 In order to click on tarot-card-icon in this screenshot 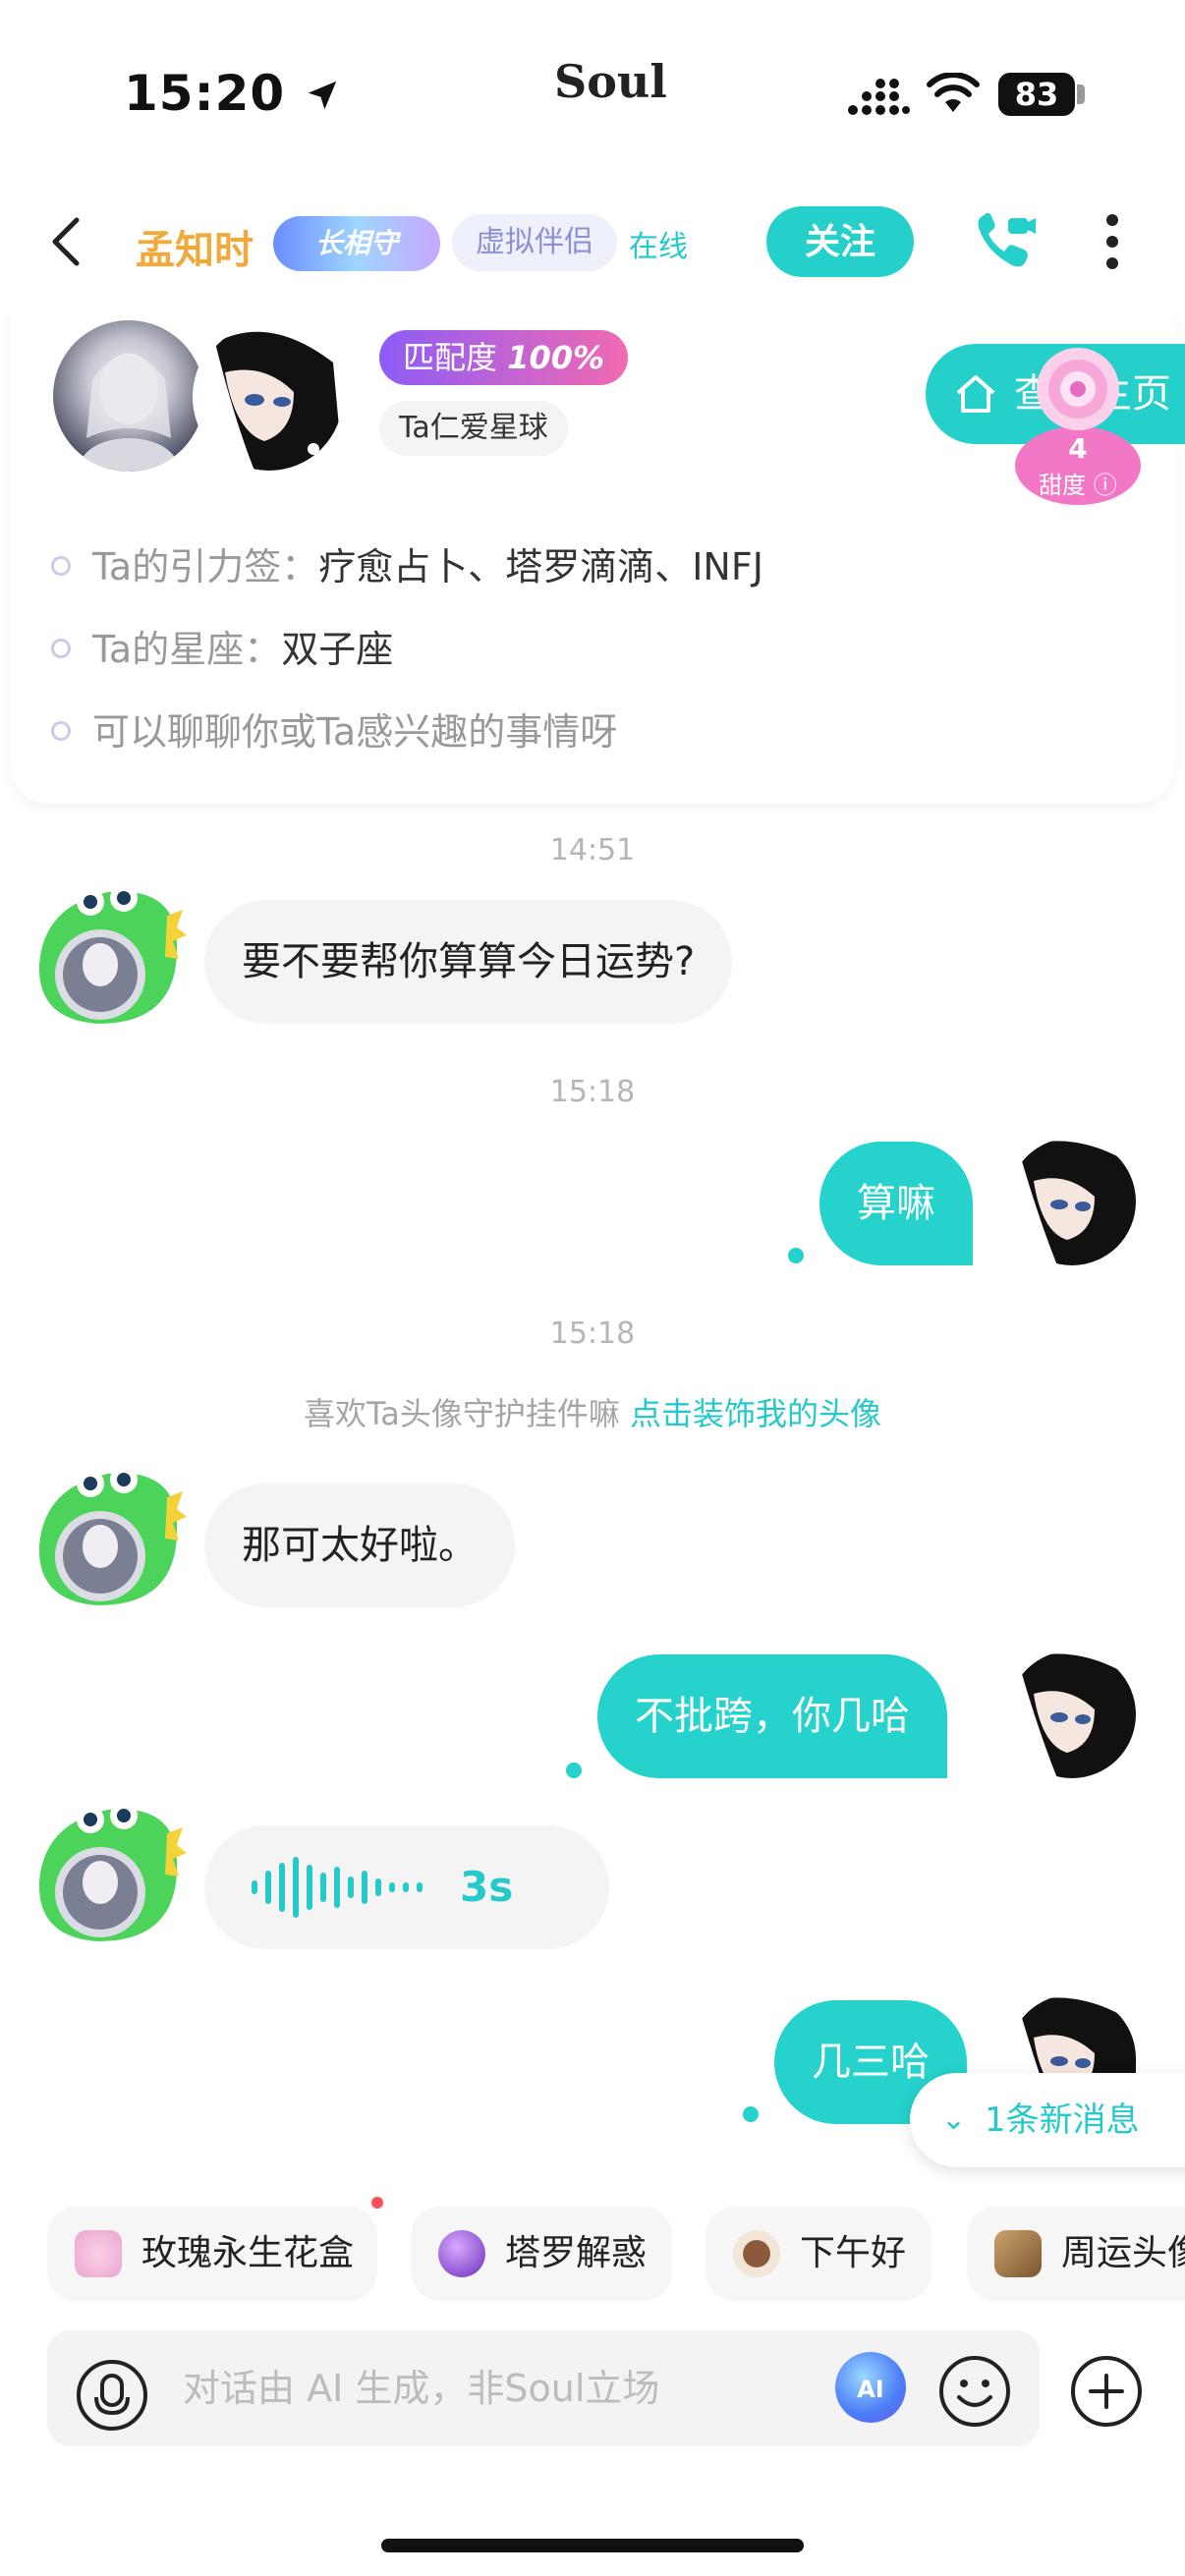, I will do `click(1018, 2253)`.